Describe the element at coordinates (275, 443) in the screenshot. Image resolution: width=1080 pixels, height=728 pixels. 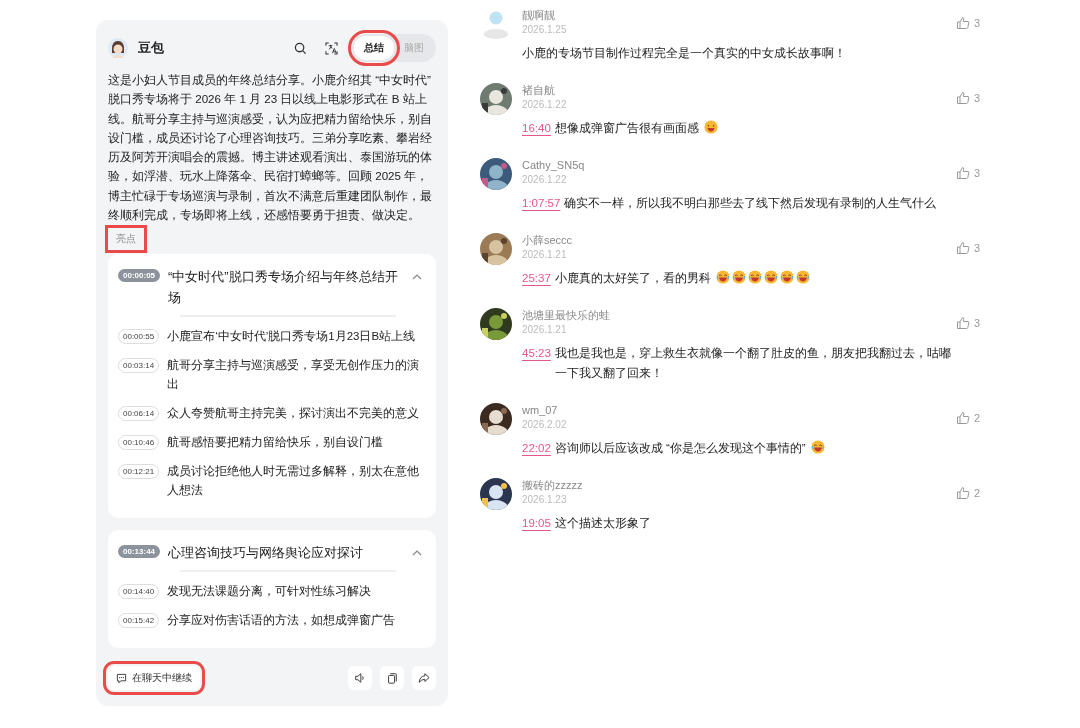
I see `chapter-point: 航哥感悟要把精力留给快乐，别自设门槛` at that location.